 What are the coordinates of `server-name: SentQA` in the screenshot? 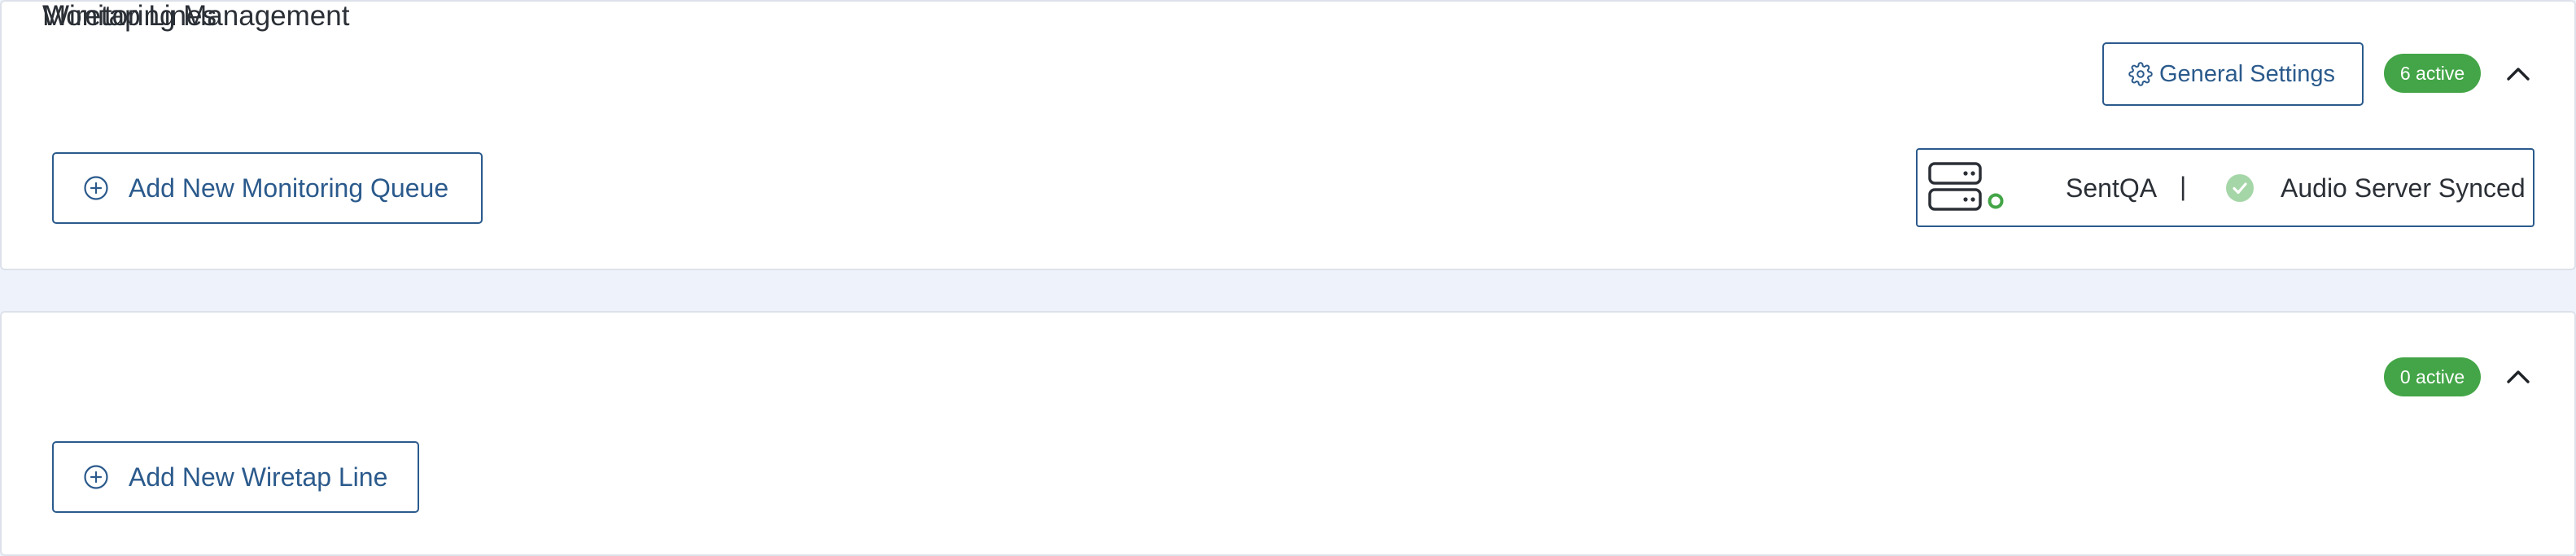 It's located at (2112, 188).